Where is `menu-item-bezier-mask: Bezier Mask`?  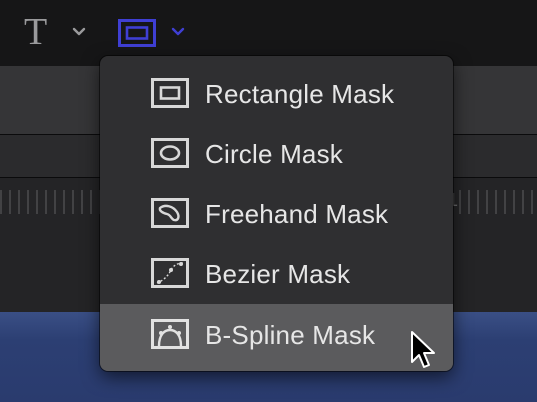
menu-item-bezier-mask: Bezier Mask is located at coordinates (276, 273).